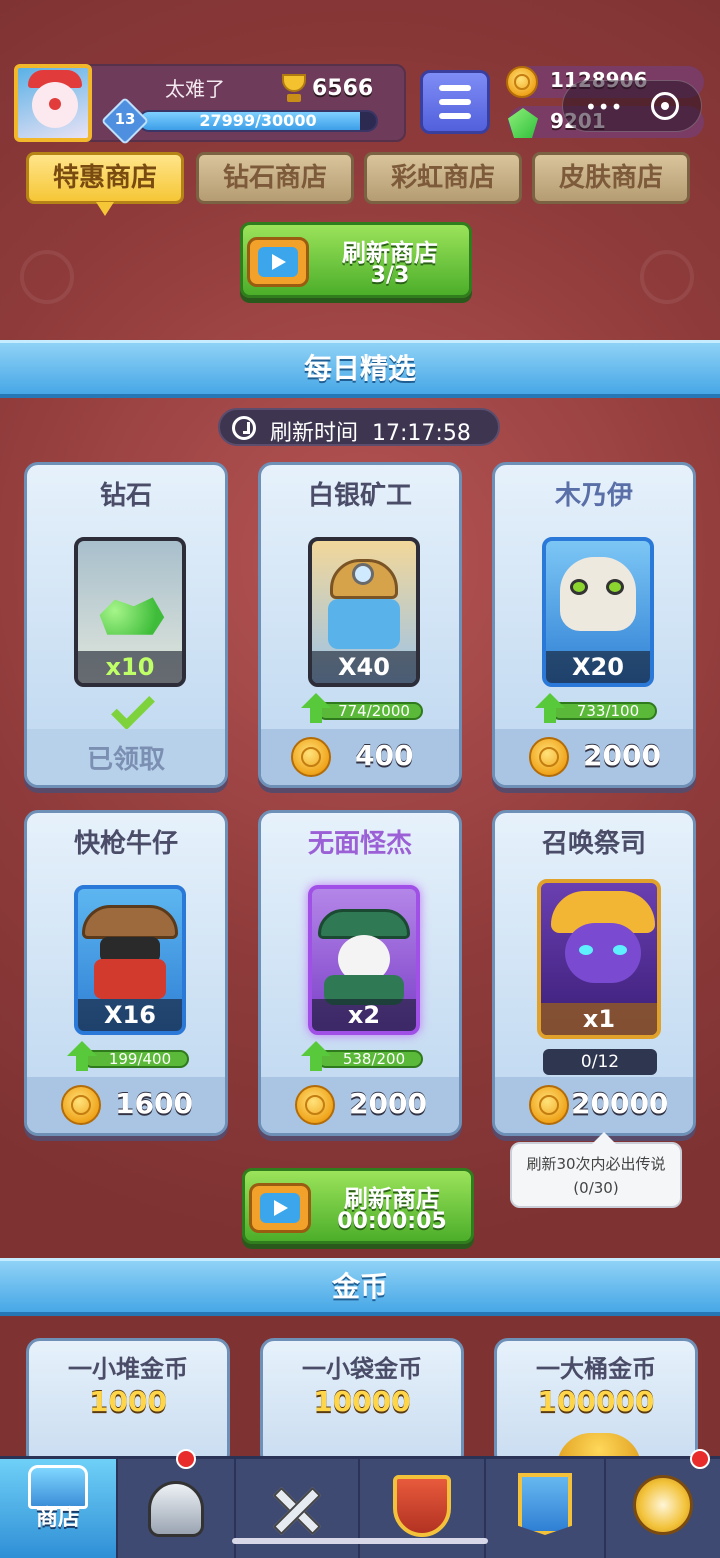  I want to click on item-name: 无面怪杰, so click(359, 844).